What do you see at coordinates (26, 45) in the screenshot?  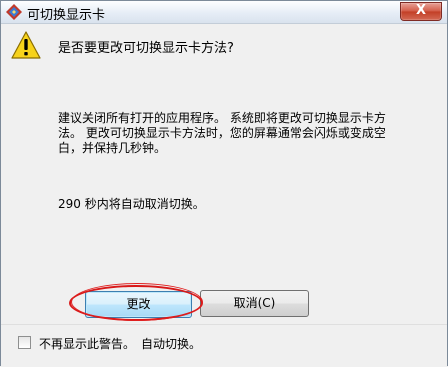 I see `warning-icon` at bounding box center [26, 45].